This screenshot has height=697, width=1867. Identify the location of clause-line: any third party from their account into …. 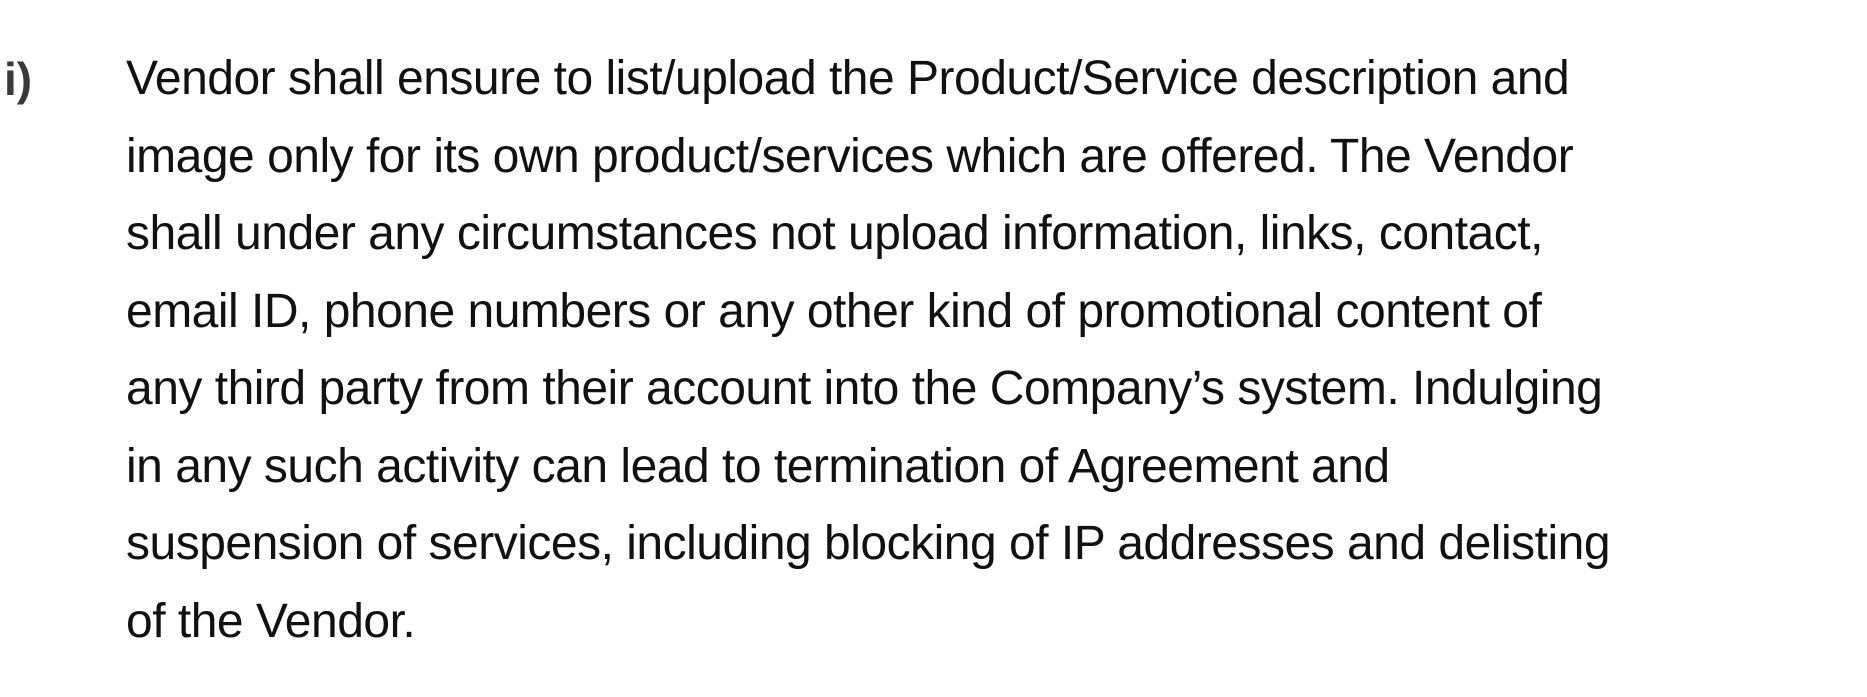
(864, 388).